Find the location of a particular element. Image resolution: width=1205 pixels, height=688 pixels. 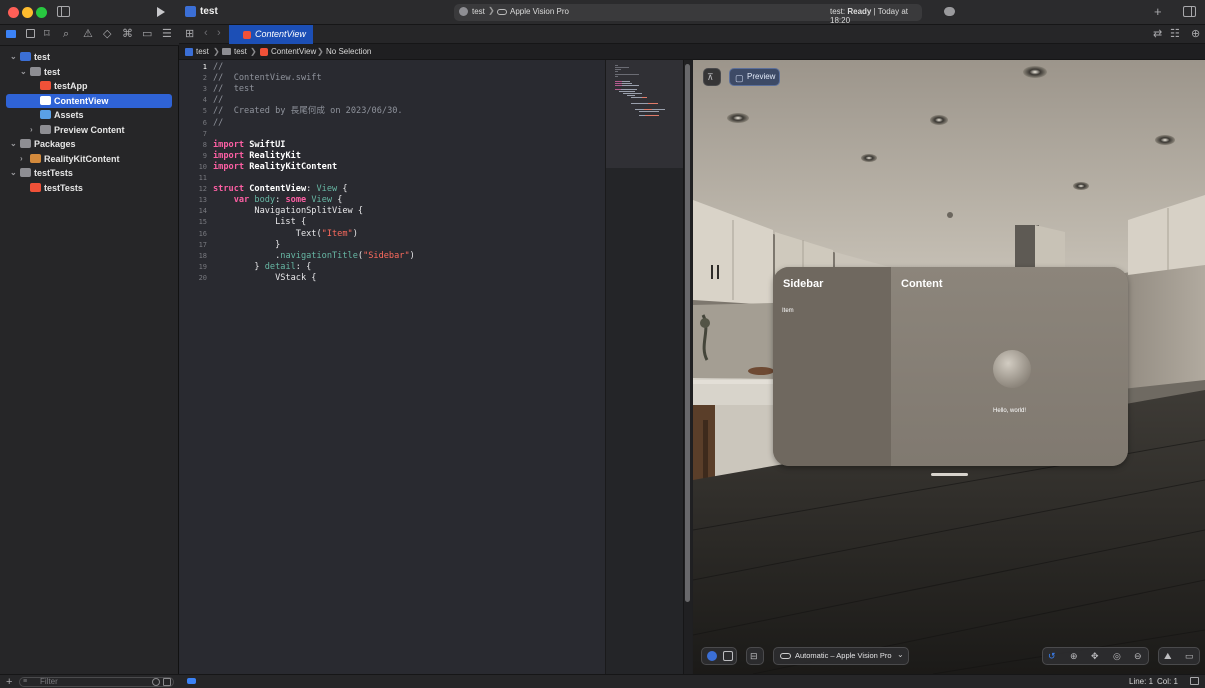

code-token: : { is located at coordinates (303, 266).